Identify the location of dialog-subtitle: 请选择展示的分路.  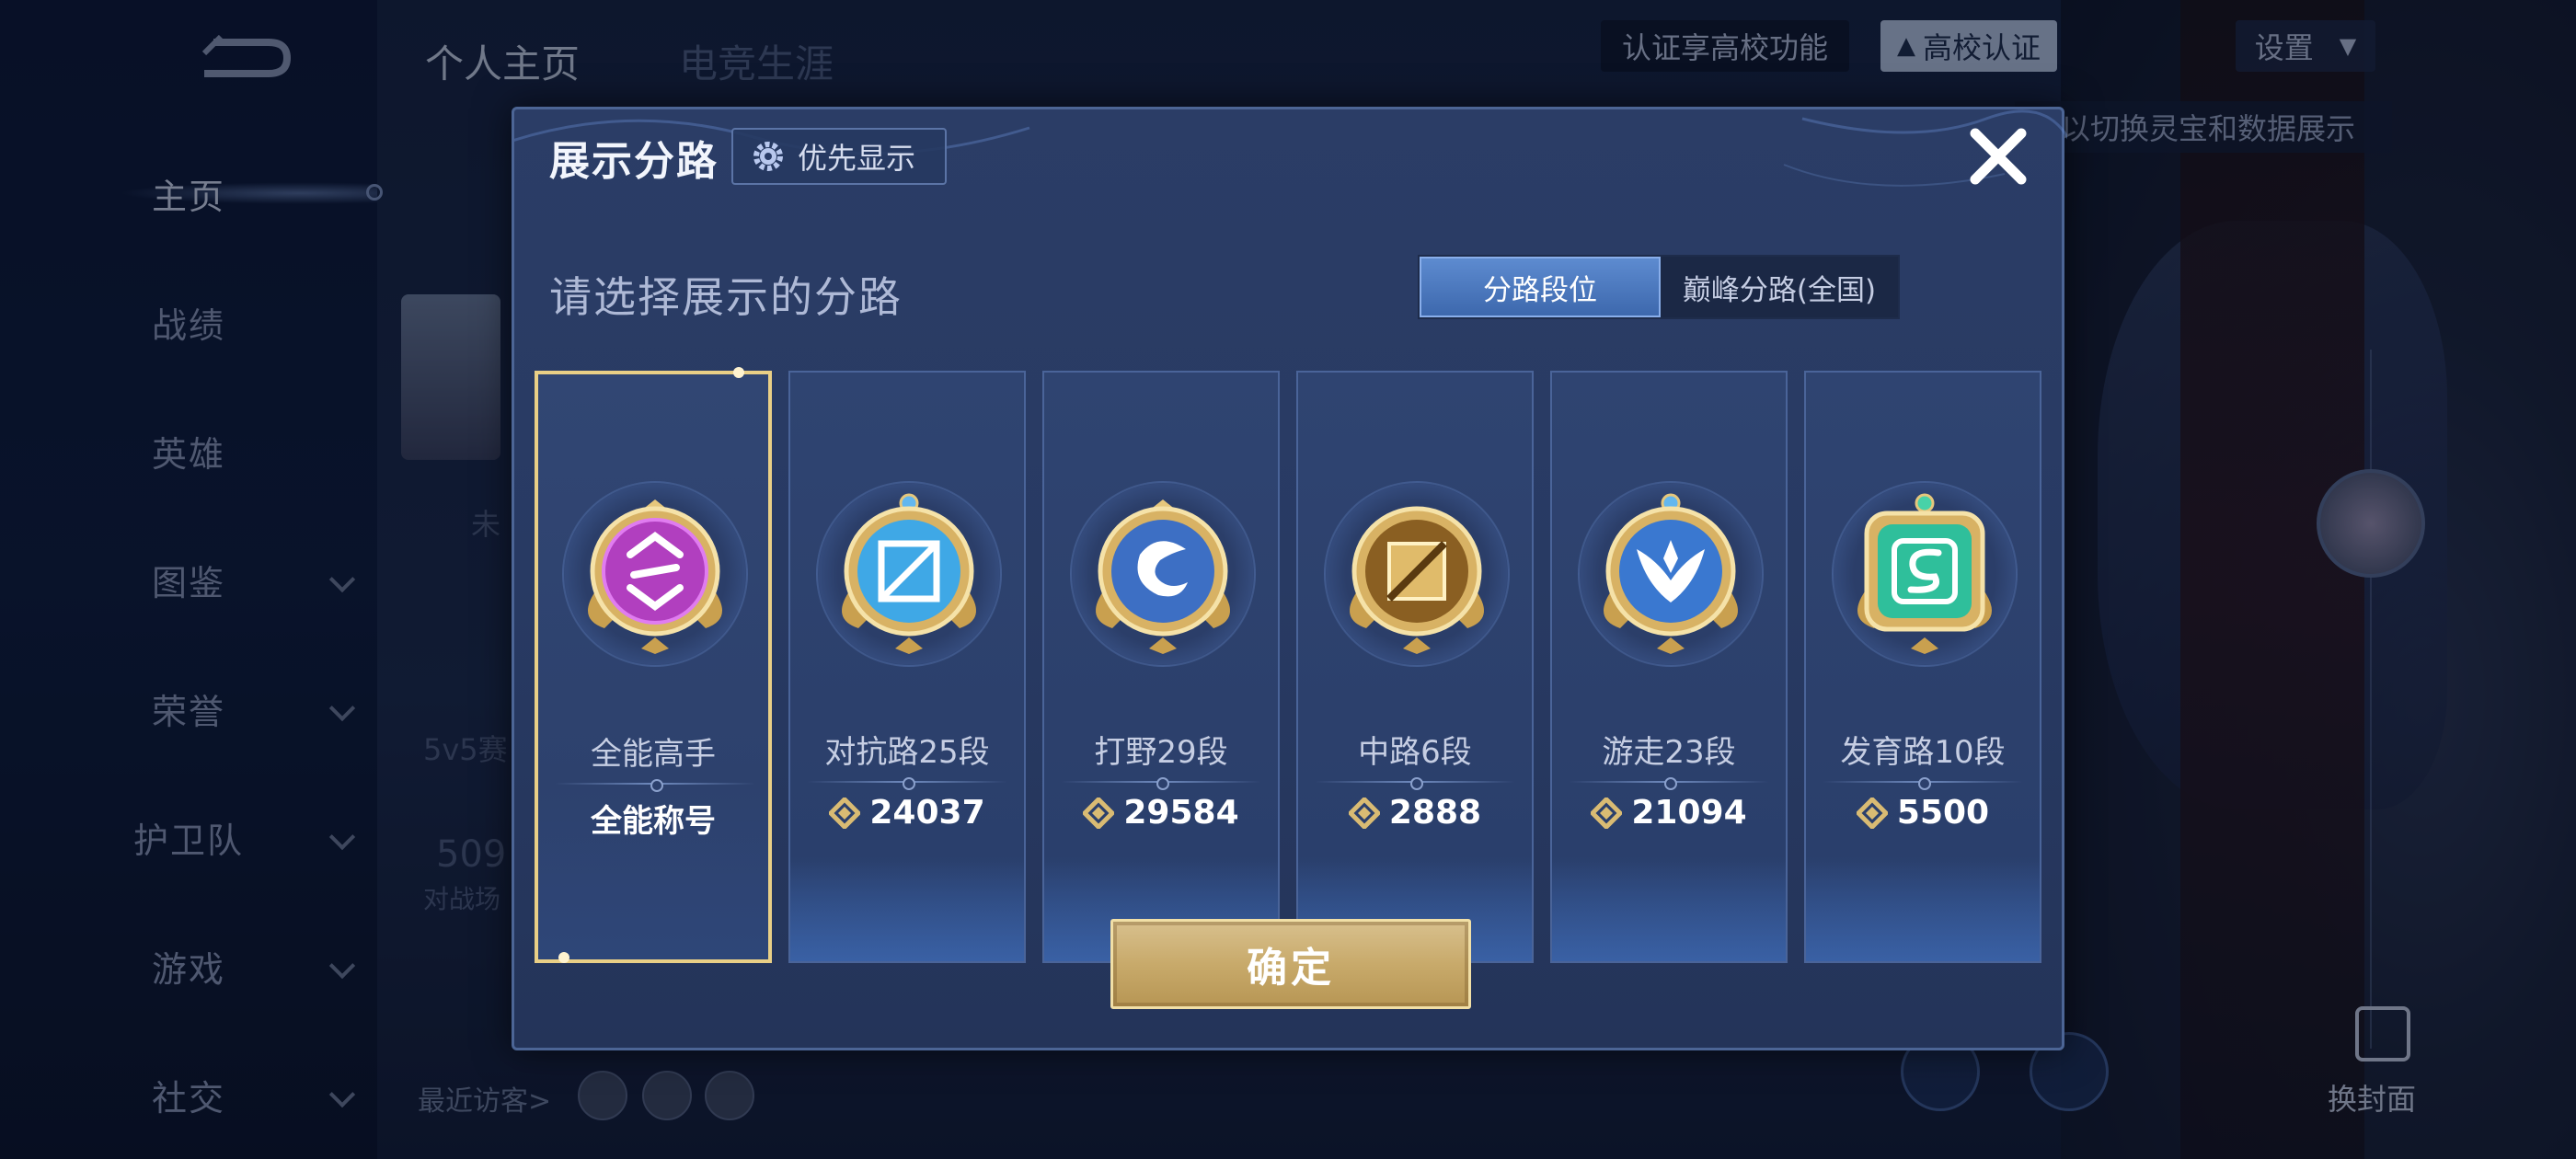
(726, 297).